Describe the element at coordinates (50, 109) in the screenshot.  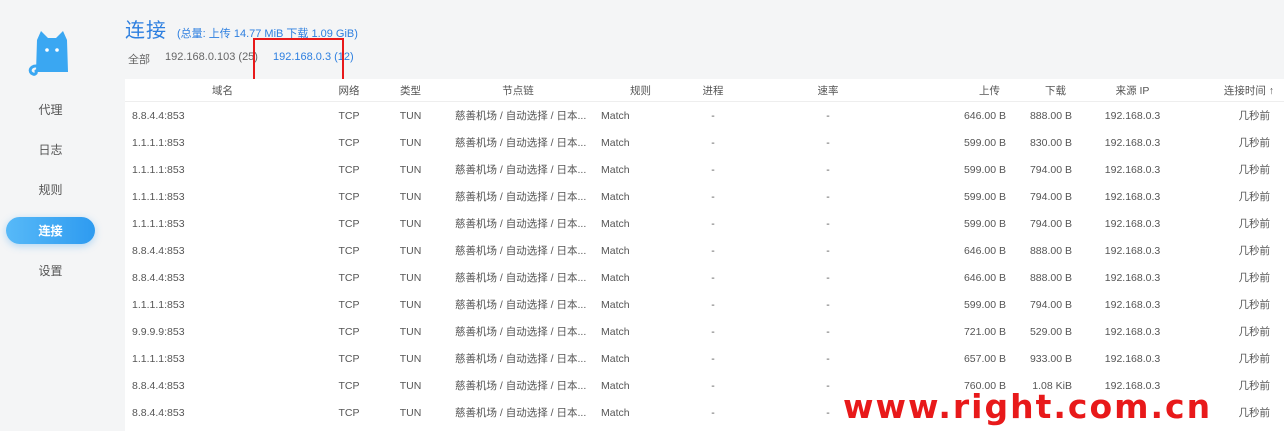
I see `sidebar-item-0: 代理` at that location.